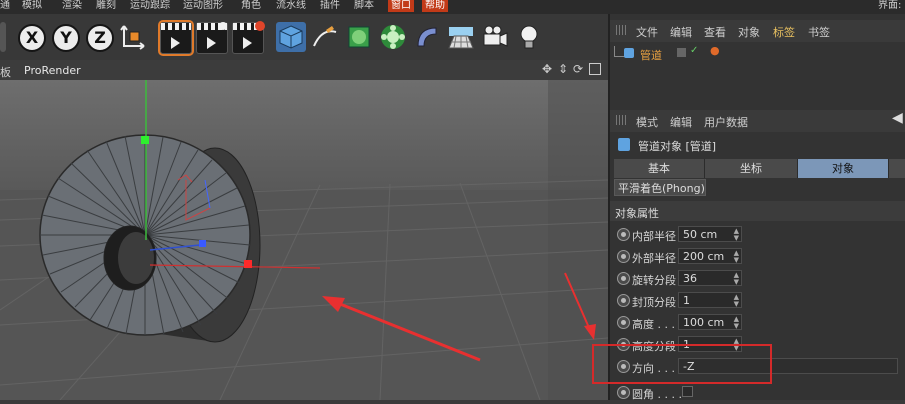 The image size is (905, 404). Describe the element at coordinates (304, 70) in the screenshot. I see `viewport-header: 板 ProRender ✥ ⇕ ⟳` at that location.